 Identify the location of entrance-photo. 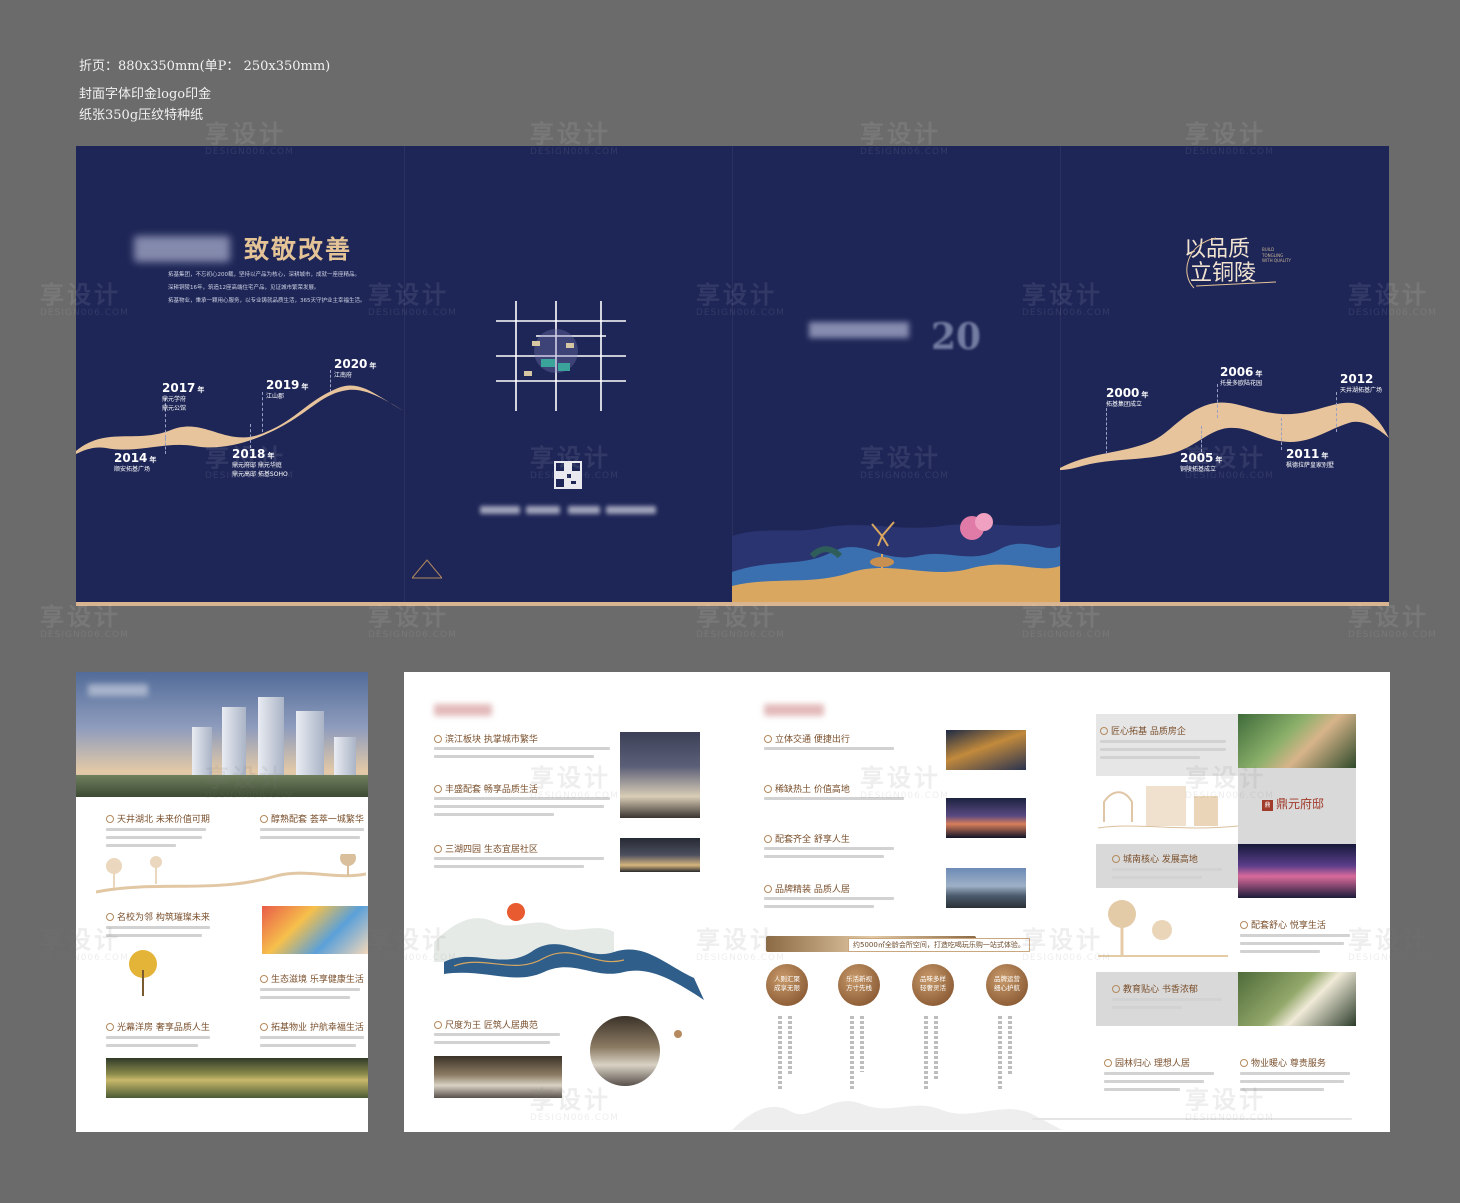
(660, 855).